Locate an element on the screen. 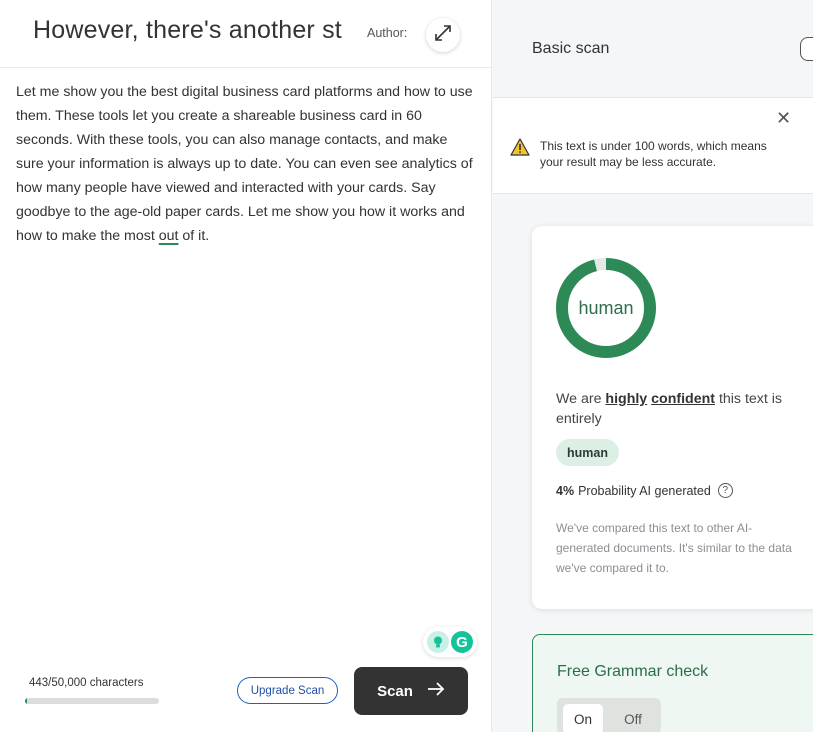 The image size is (813, 732). results-header: Basic scan is located at coordinates (653, 49).